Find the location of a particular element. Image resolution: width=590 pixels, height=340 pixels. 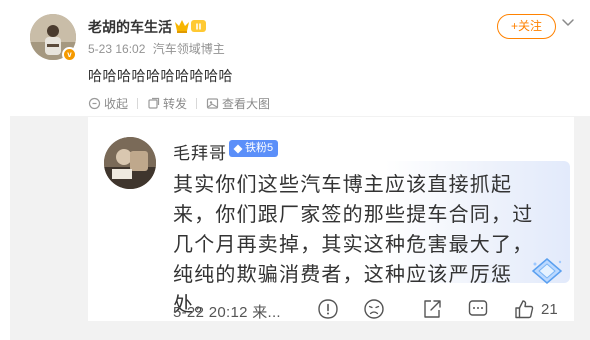

view-large-button: 查看大图 is located at coordinates (238, 103).